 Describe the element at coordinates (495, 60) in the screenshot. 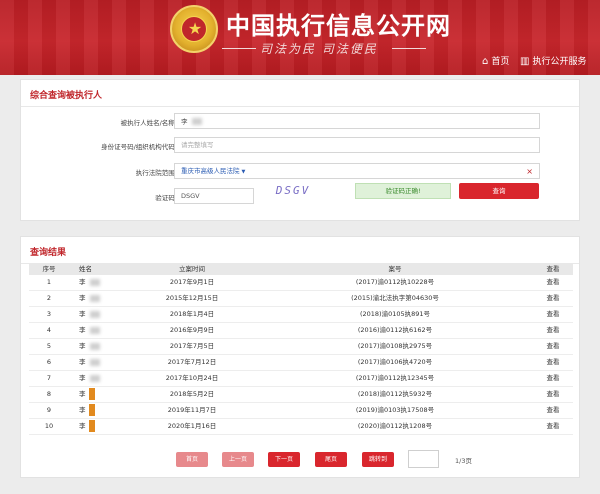

I see `nav-home: ⌂ 首页` at that location.